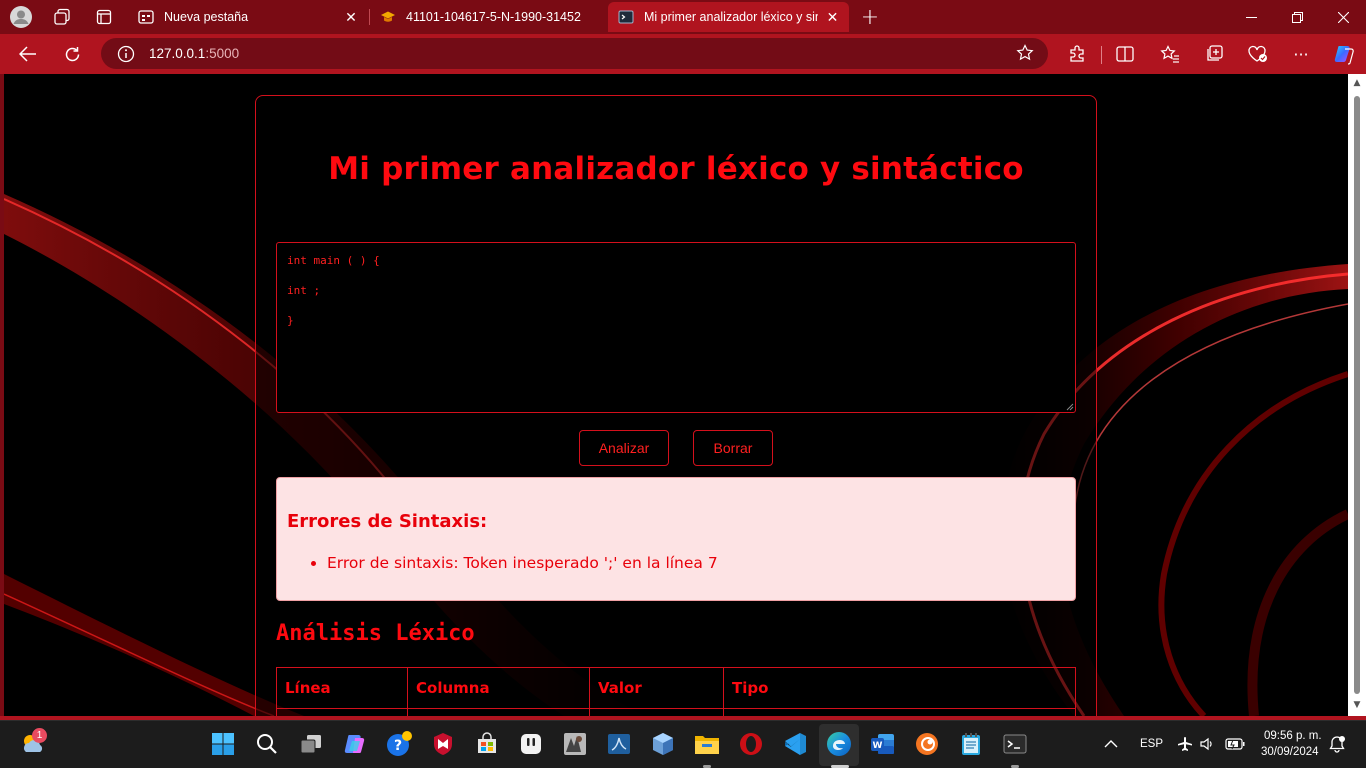  I want to click on notepad-icon, so click(971, 744).